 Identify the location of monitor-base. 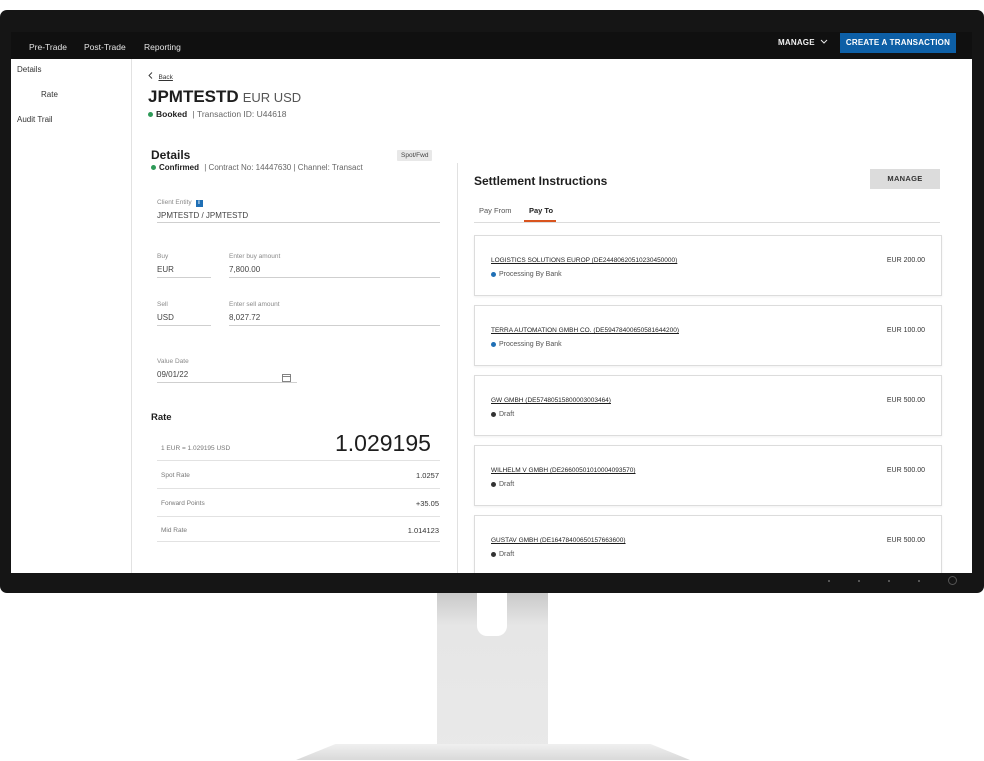
(493, 752).